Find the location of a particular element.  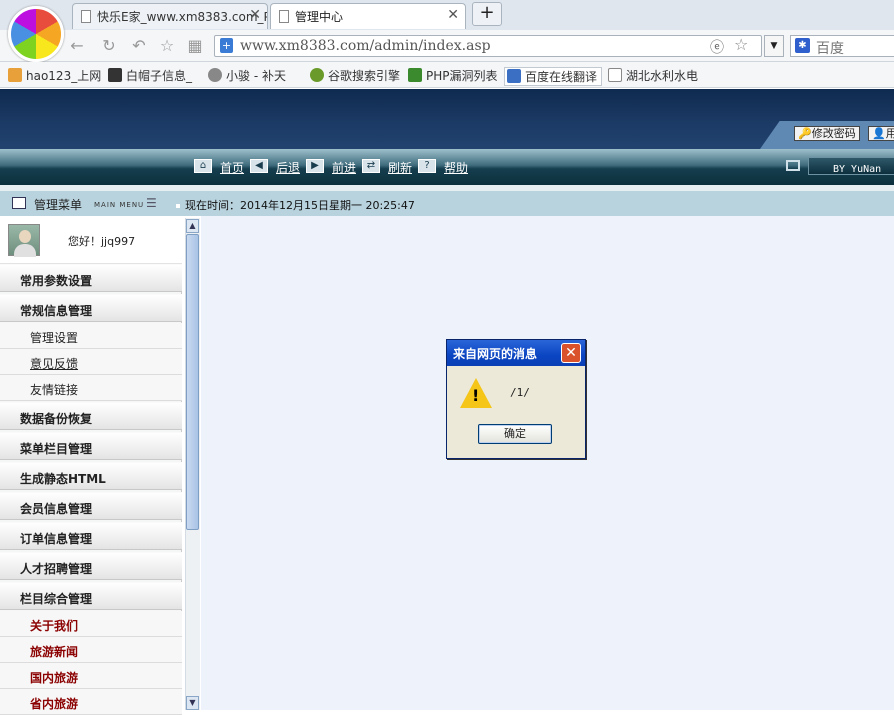

reload-icon: ↻ is located at coordinates (109, 46).